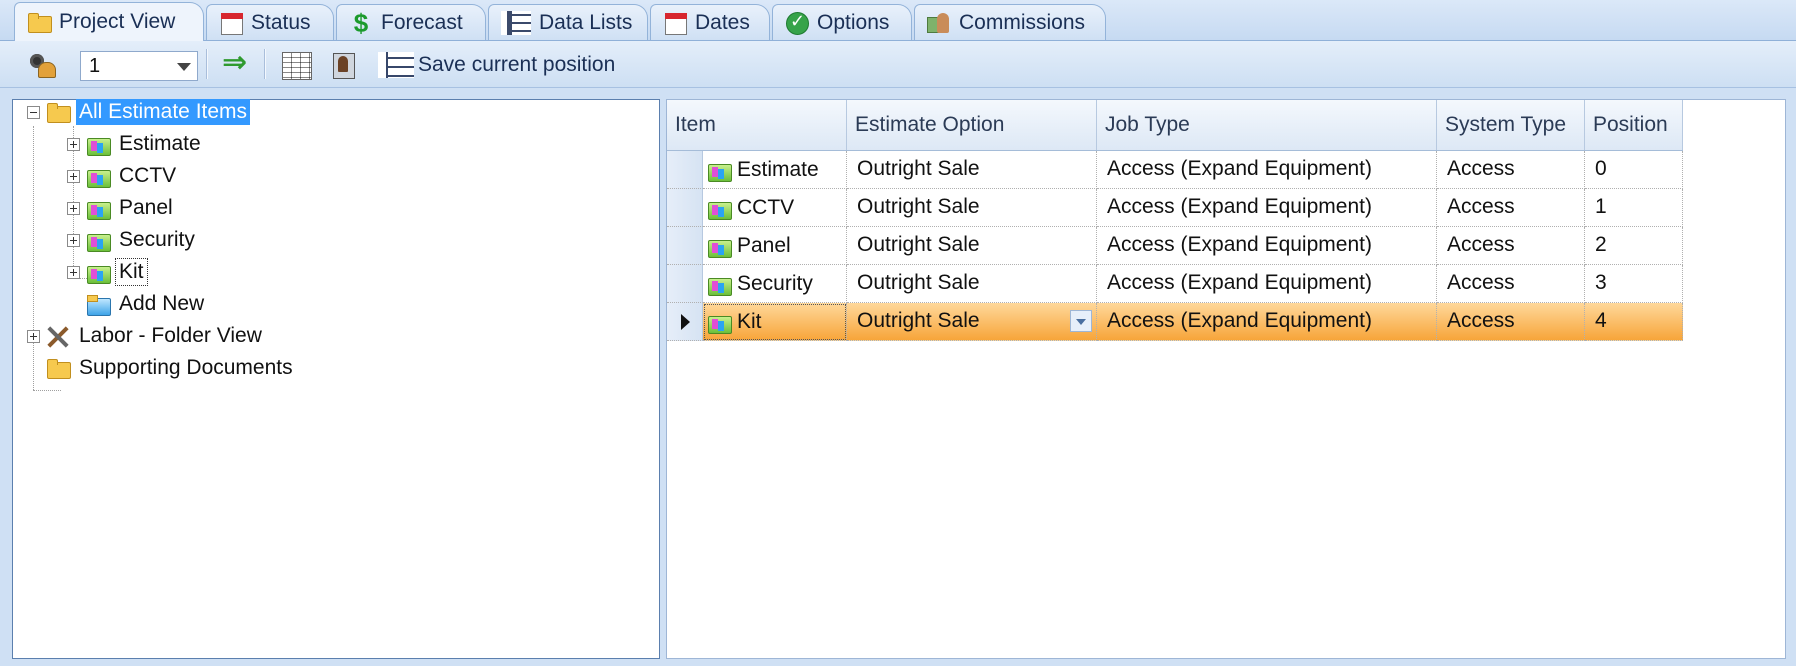 The height and width of the screenshot is (666, 1796). Describe the element at coordinates (972, 125) in the screenshot. I see `column-header-estimate-option: Estimate Option` at that location.